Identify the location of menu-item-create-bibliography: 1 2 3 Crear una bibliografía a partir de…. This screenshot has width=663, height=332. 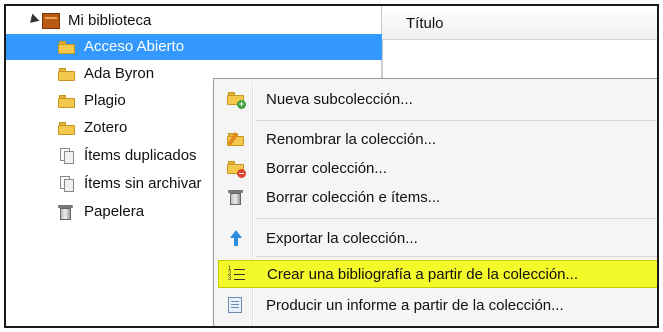
(437, 274).